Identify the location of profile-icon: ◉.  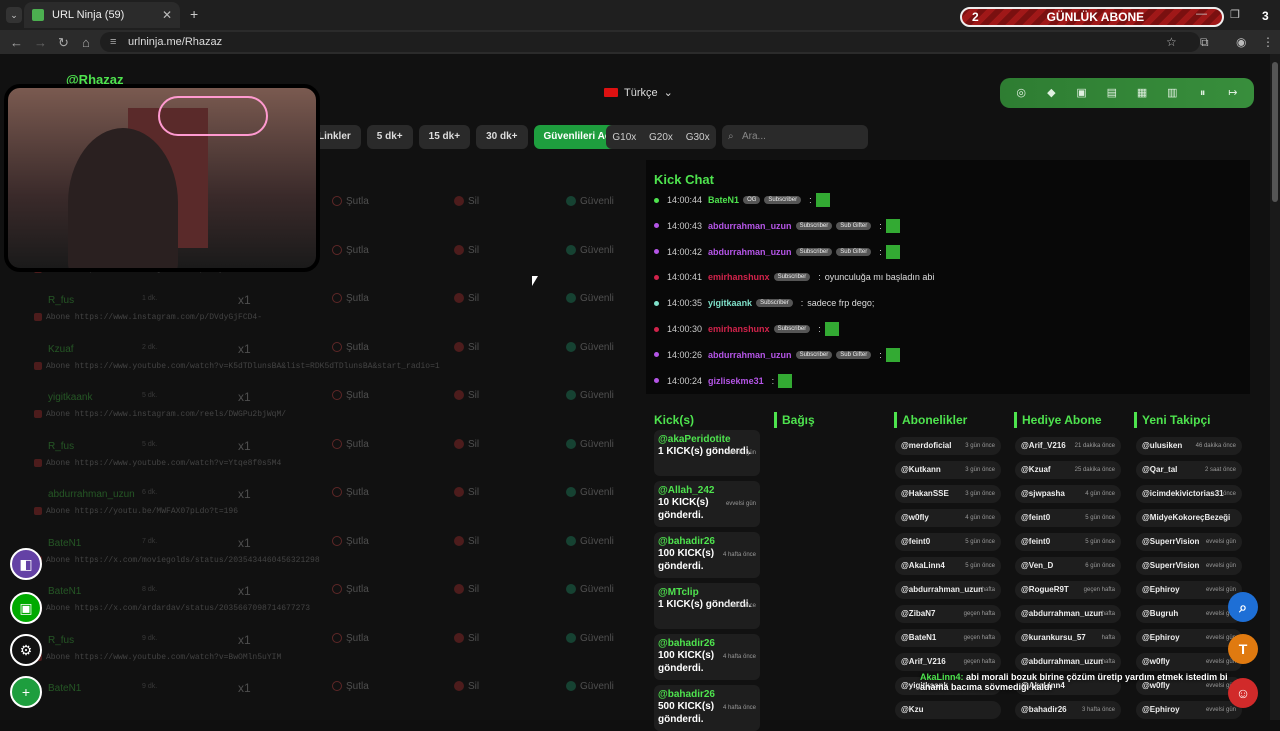
(1241, 42).